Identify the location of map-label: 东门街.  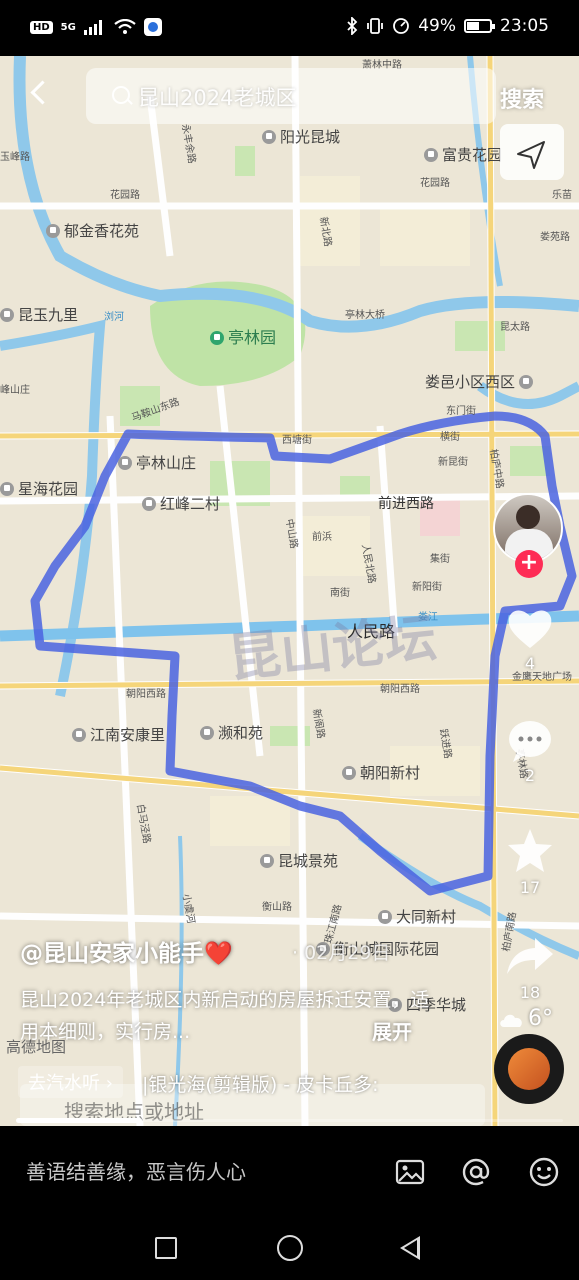
(461, 411).